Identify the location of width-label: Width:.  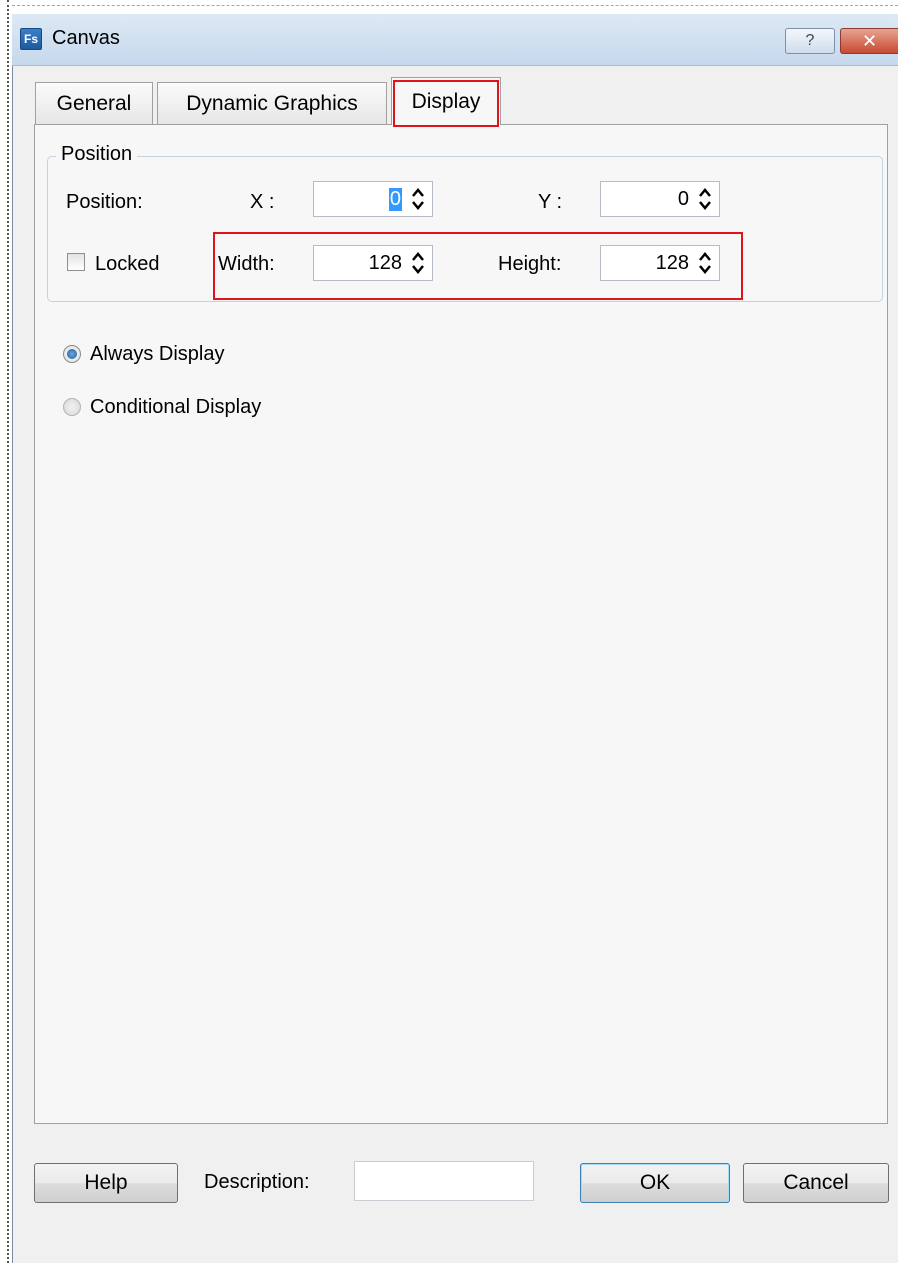
(246, 264).